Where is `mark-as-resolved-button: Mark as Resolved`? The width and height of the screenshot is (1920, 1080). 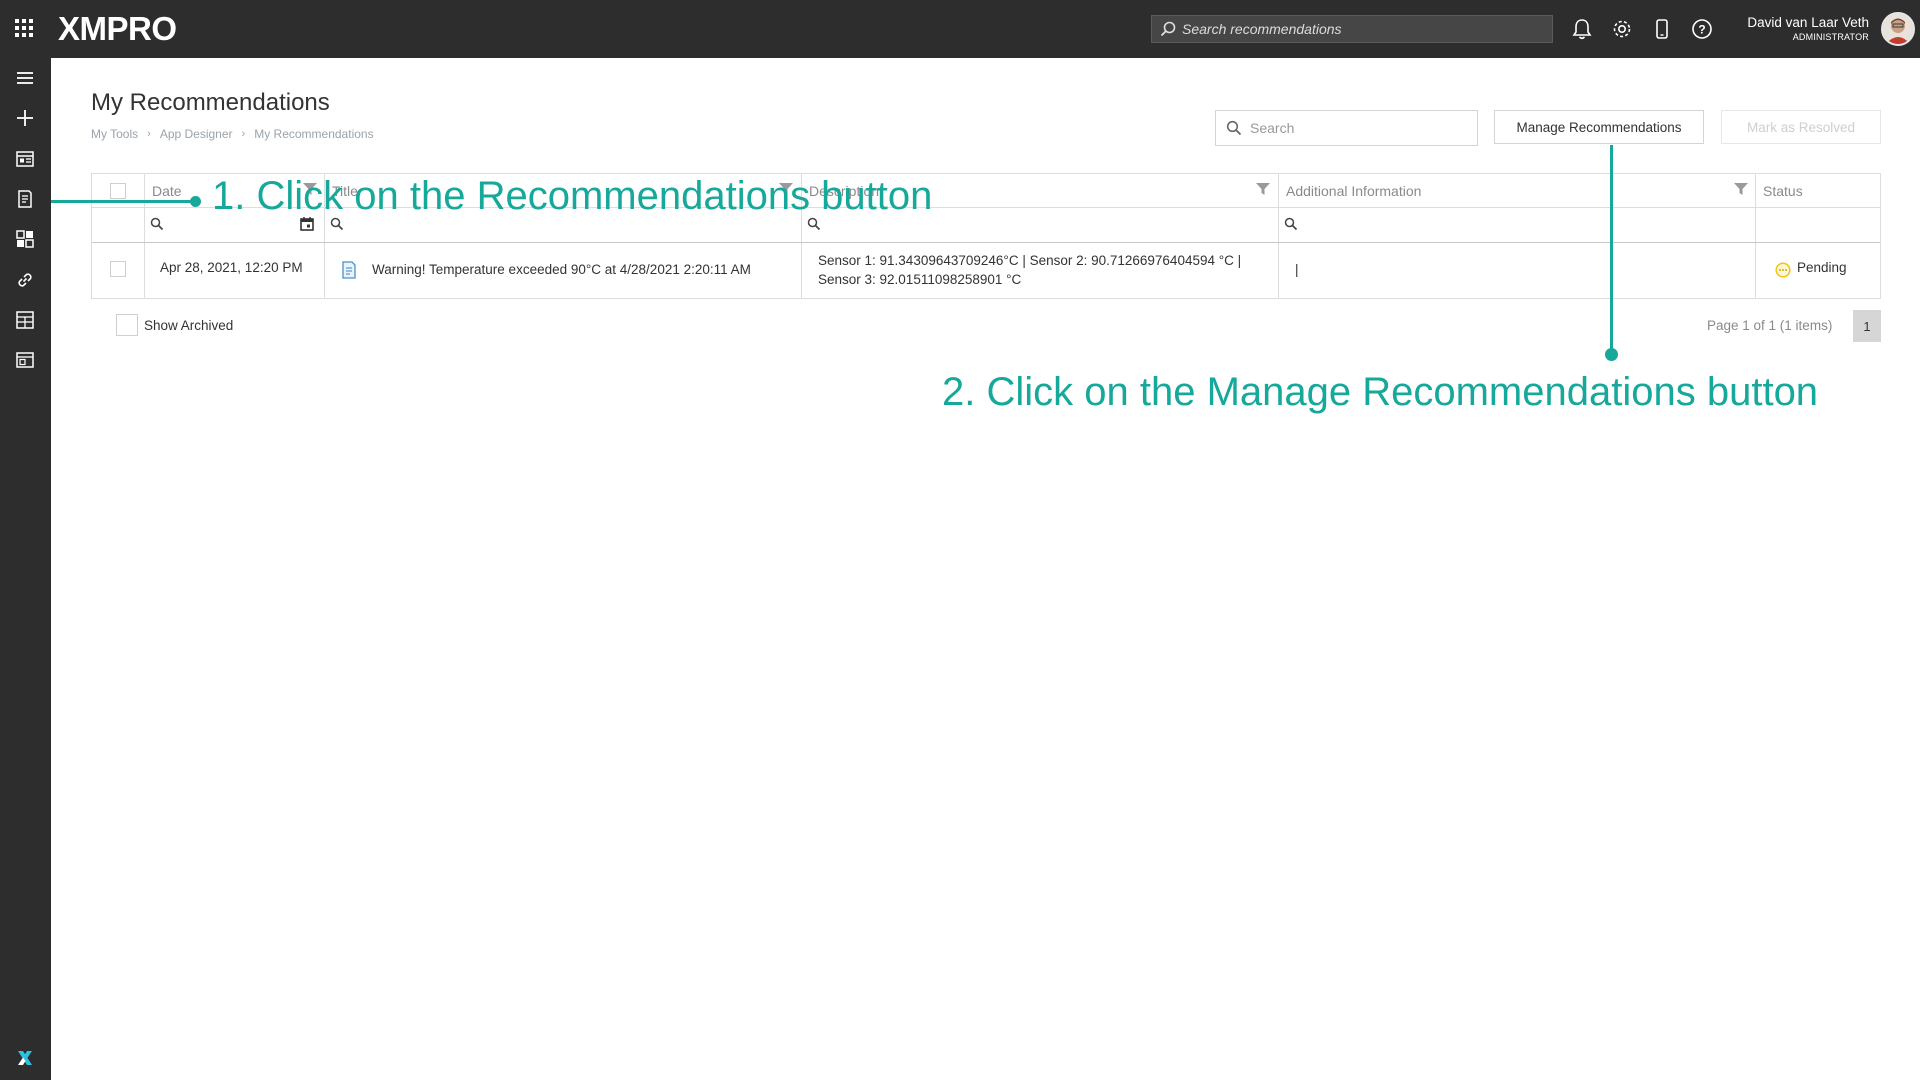
mark-as-resolved-button: Mark as Resolved is located at coordinates (1801, 127).